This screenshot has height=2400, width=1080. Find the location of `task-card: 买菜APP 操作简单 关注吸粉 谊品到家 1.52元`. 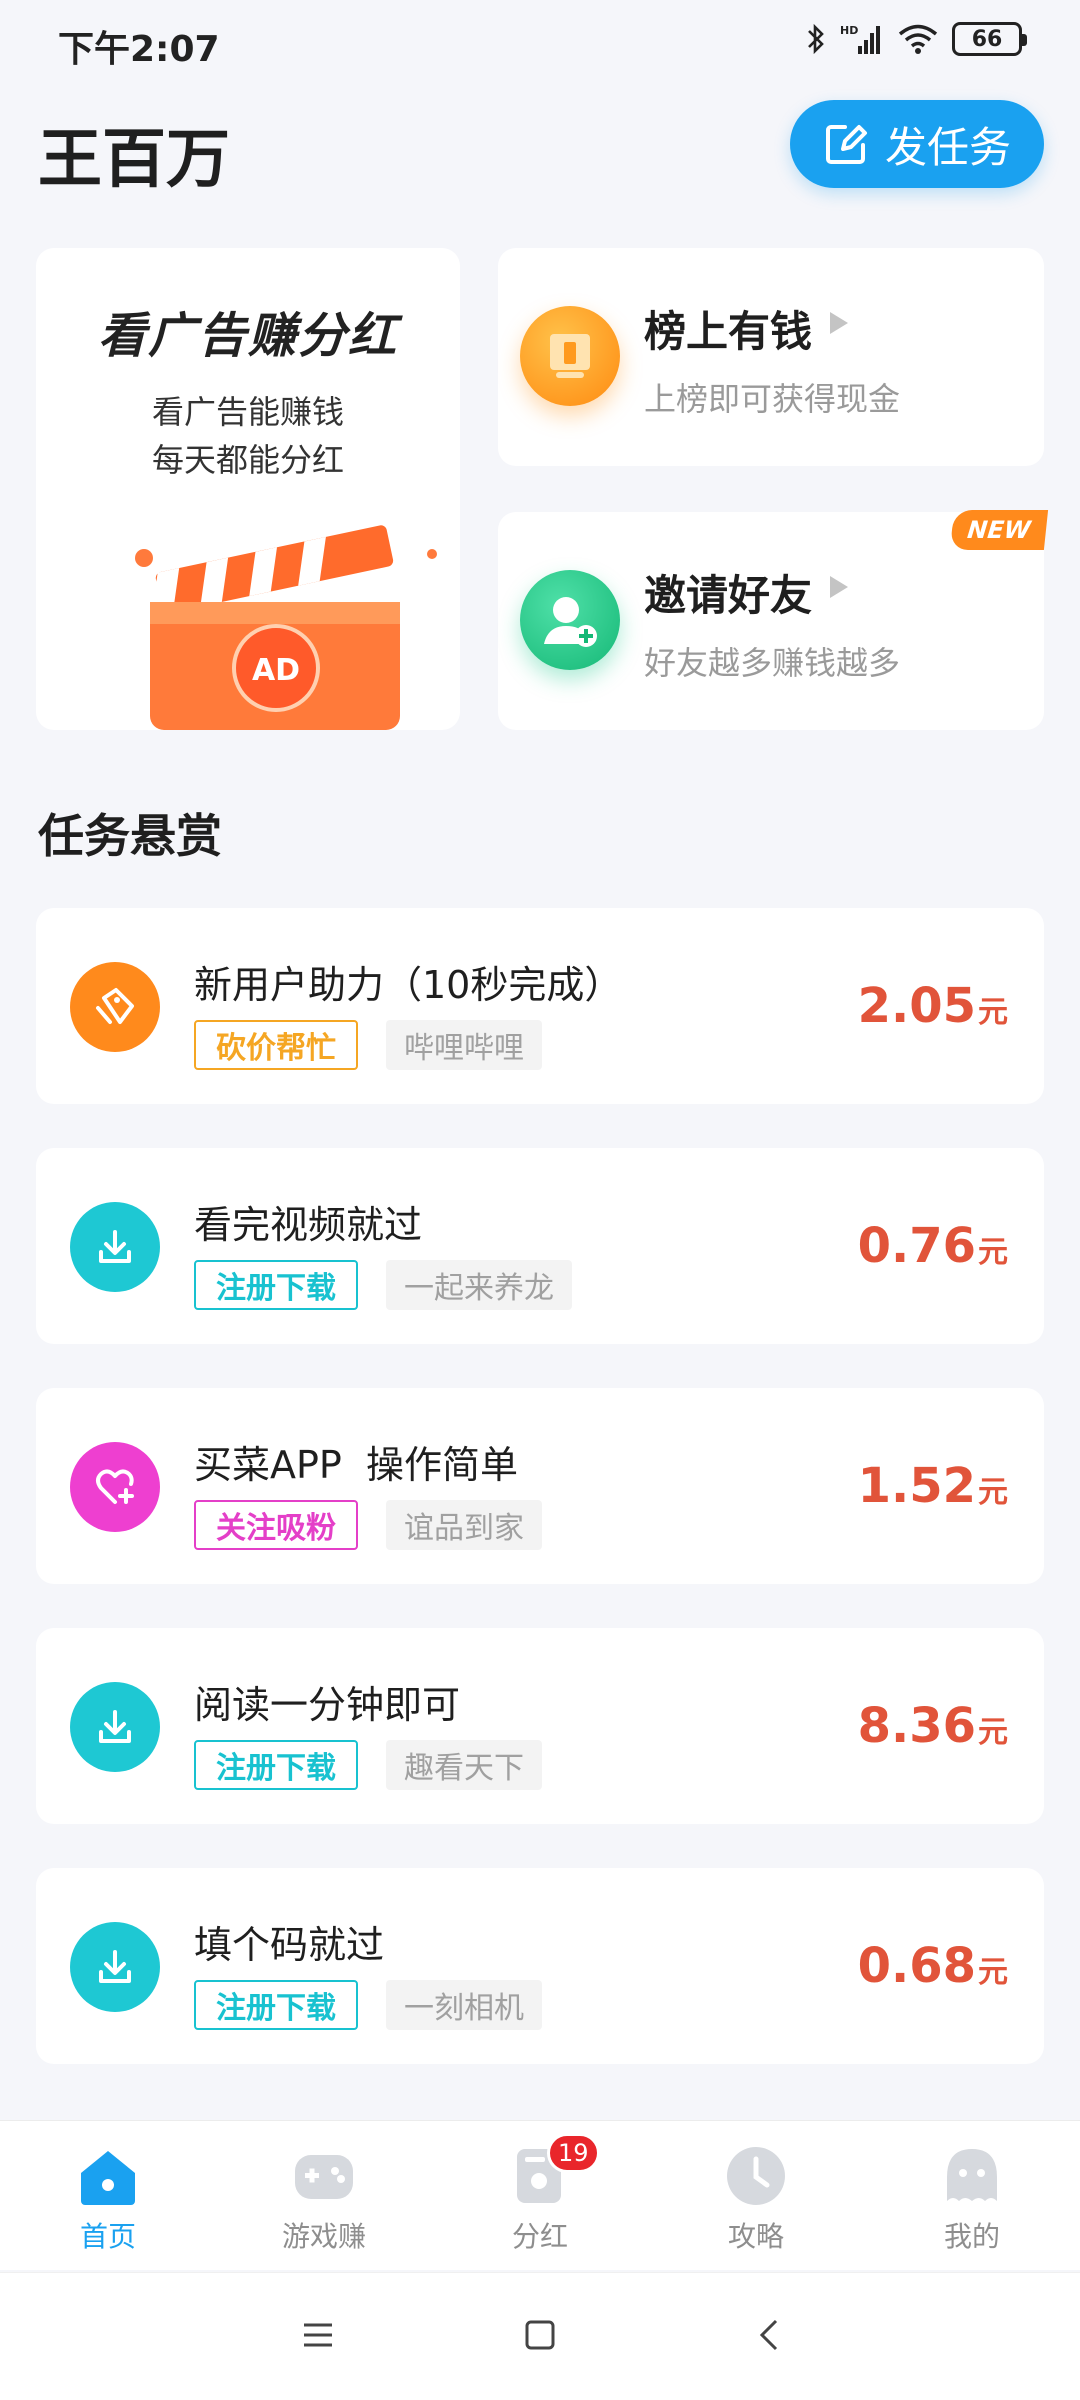

task-card: 买菜APP 操作简单 关注吸粉 谊品到家 1.52元 is located at coordinates (540, 1486).